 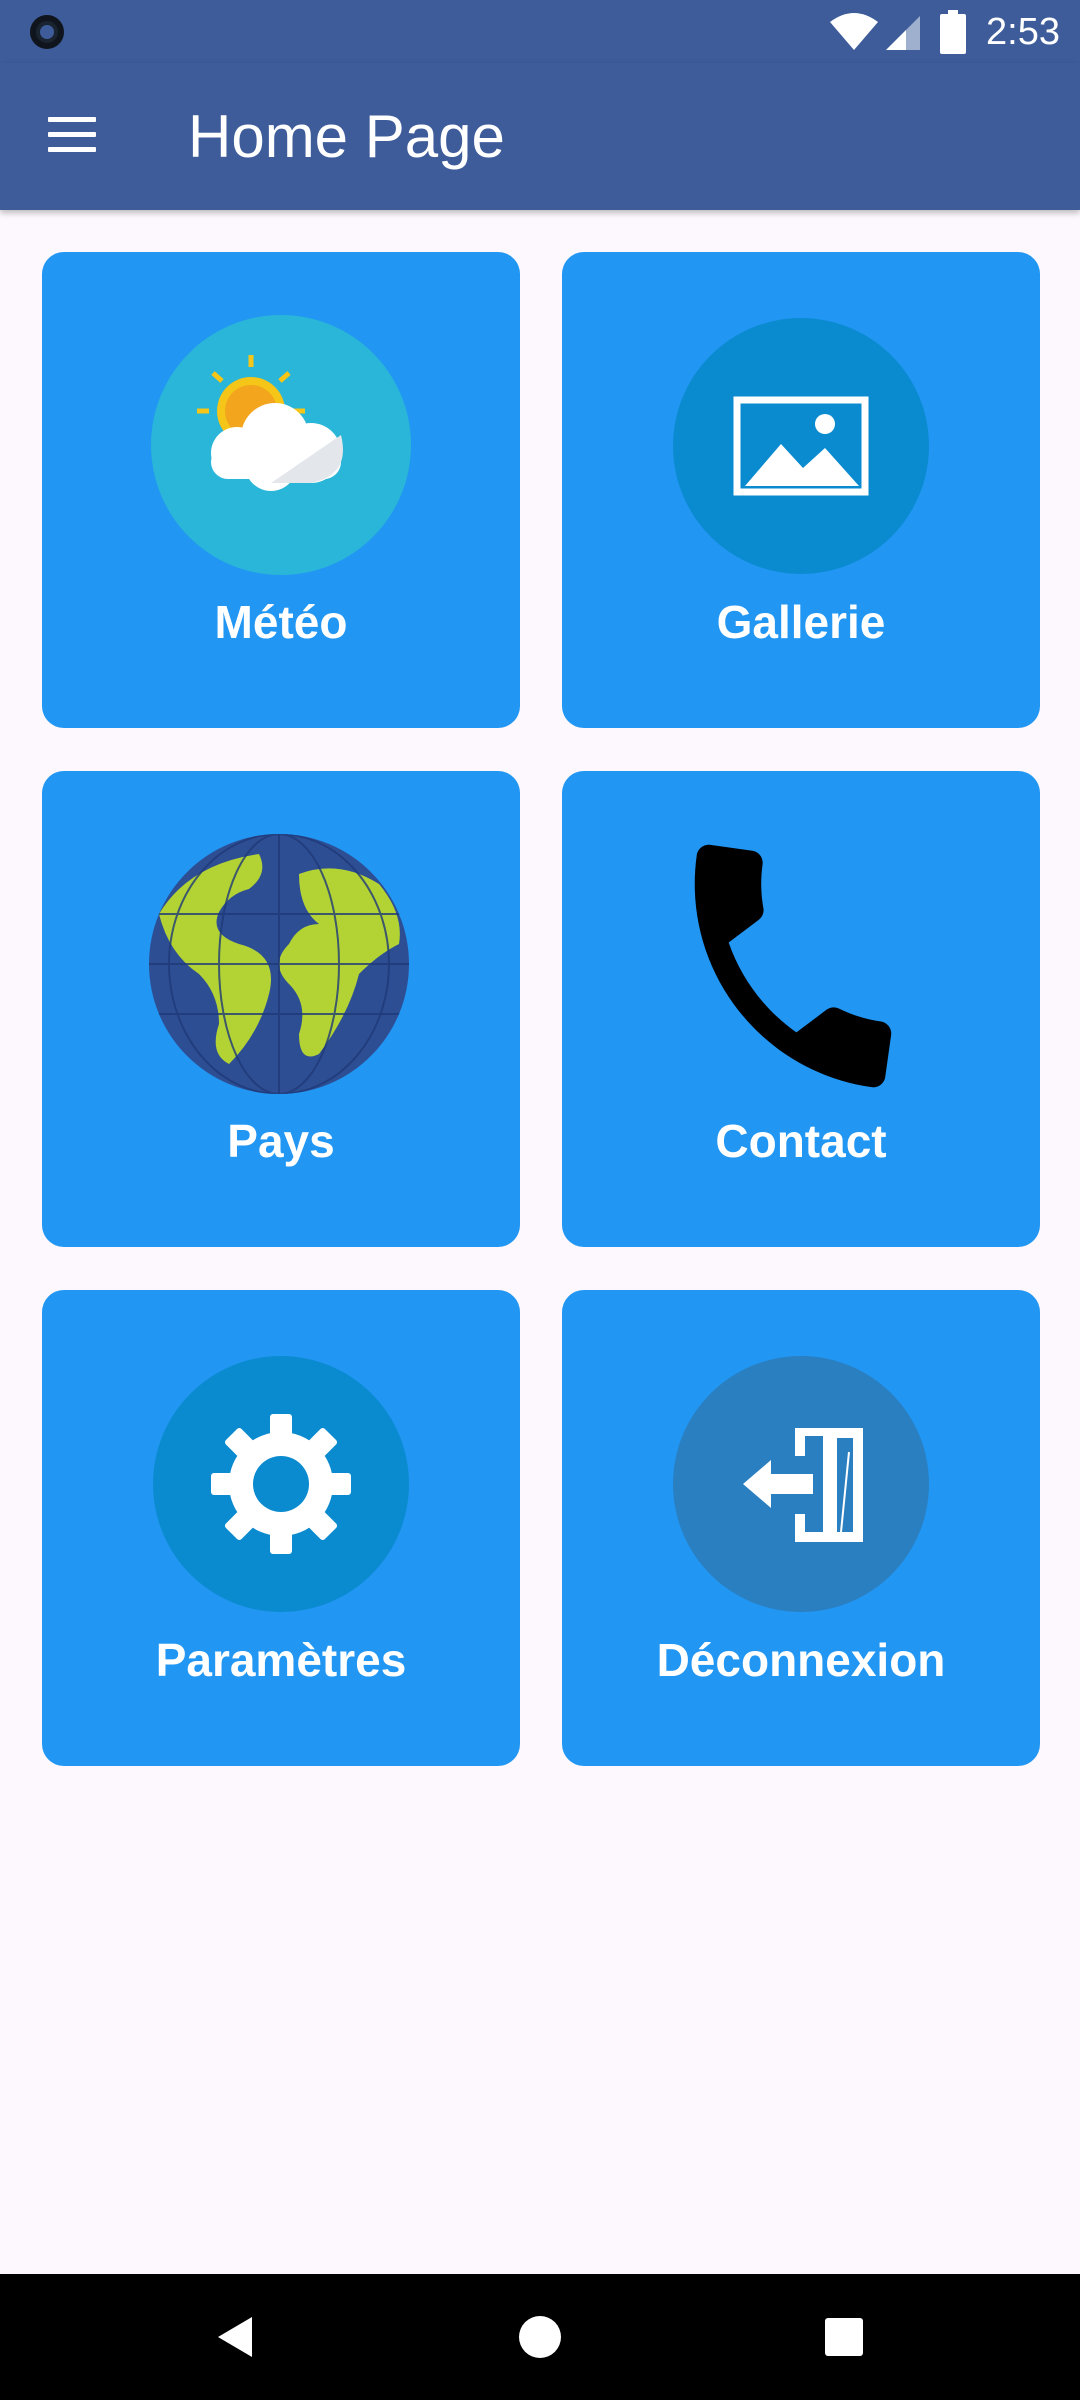 I want to click on cell-signal-icon, so click(x=903, y=33).